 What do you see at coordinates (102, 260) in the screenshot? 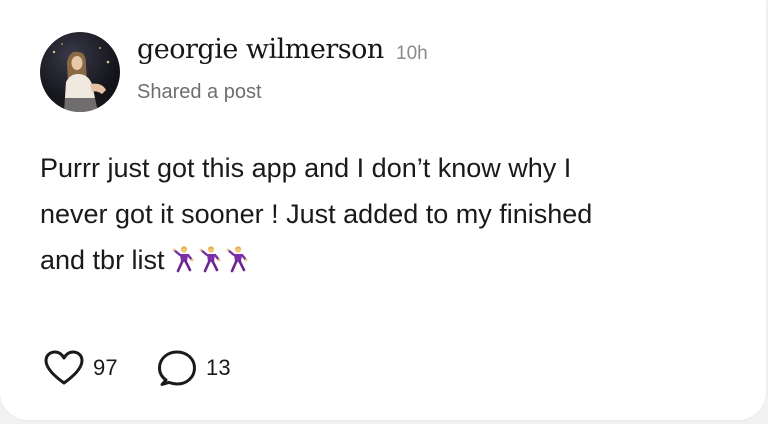
I see `post-body-line-text: and tbr list` at bounding box center [102, 260].